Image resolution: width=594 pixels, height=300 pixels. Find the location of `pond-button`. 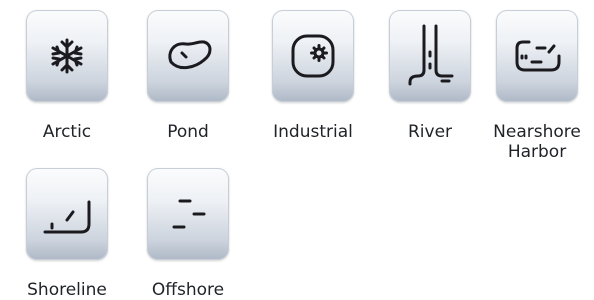

pond-button is located at coordinates (188, 56).